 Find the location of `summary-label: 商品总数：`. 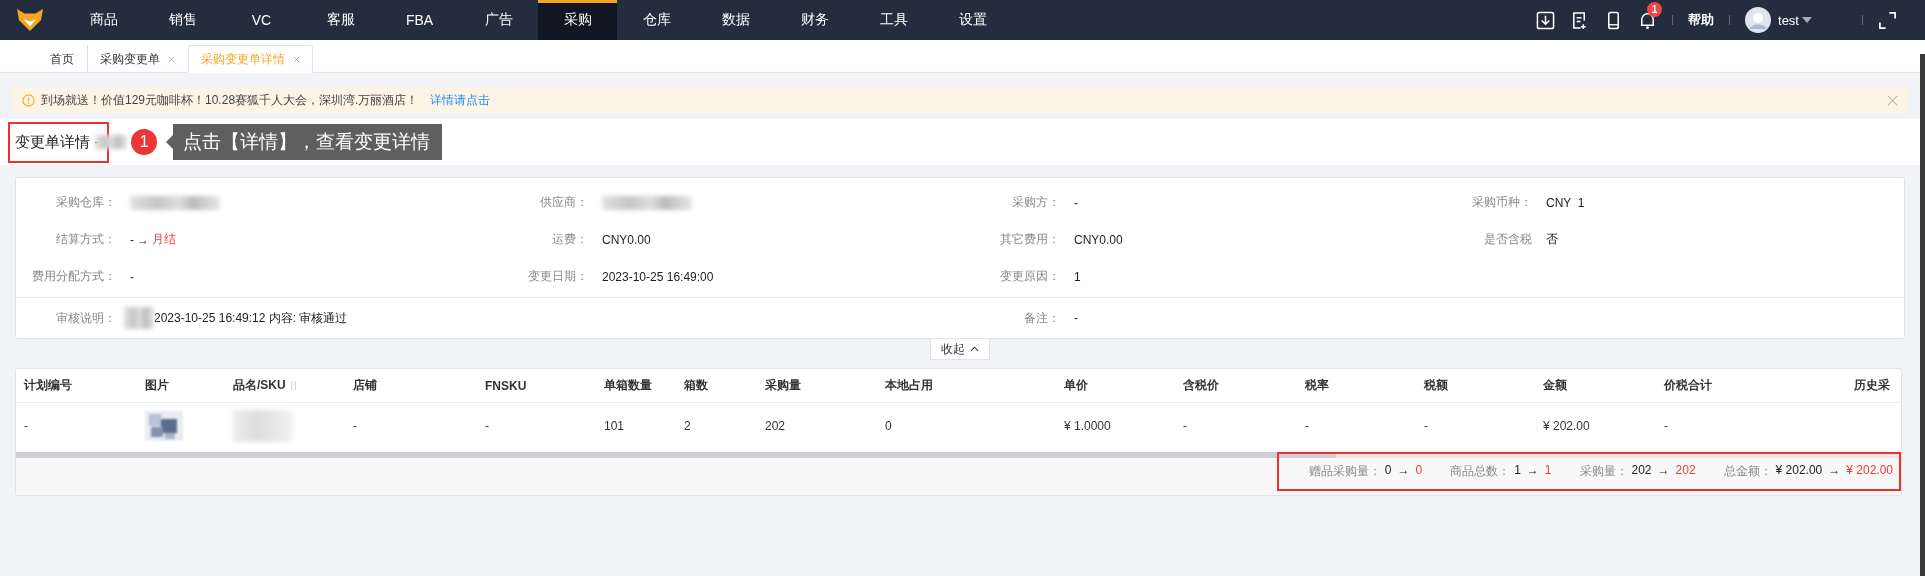

summary-label: 商品总数： is located at coordinates (1480, 471).